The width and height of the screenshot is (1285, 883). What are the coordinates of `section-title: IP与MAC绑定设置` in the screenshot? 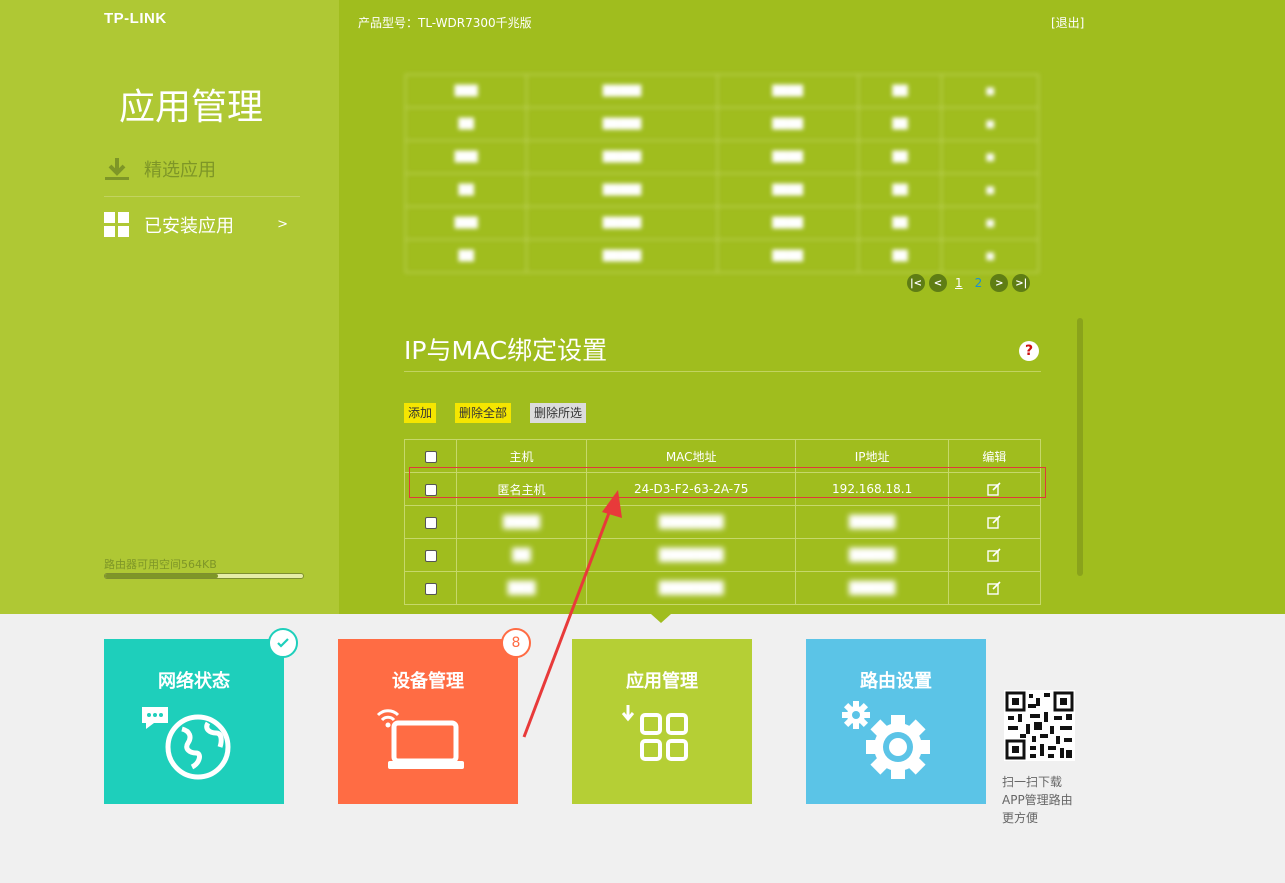 It's located at (506, 350).